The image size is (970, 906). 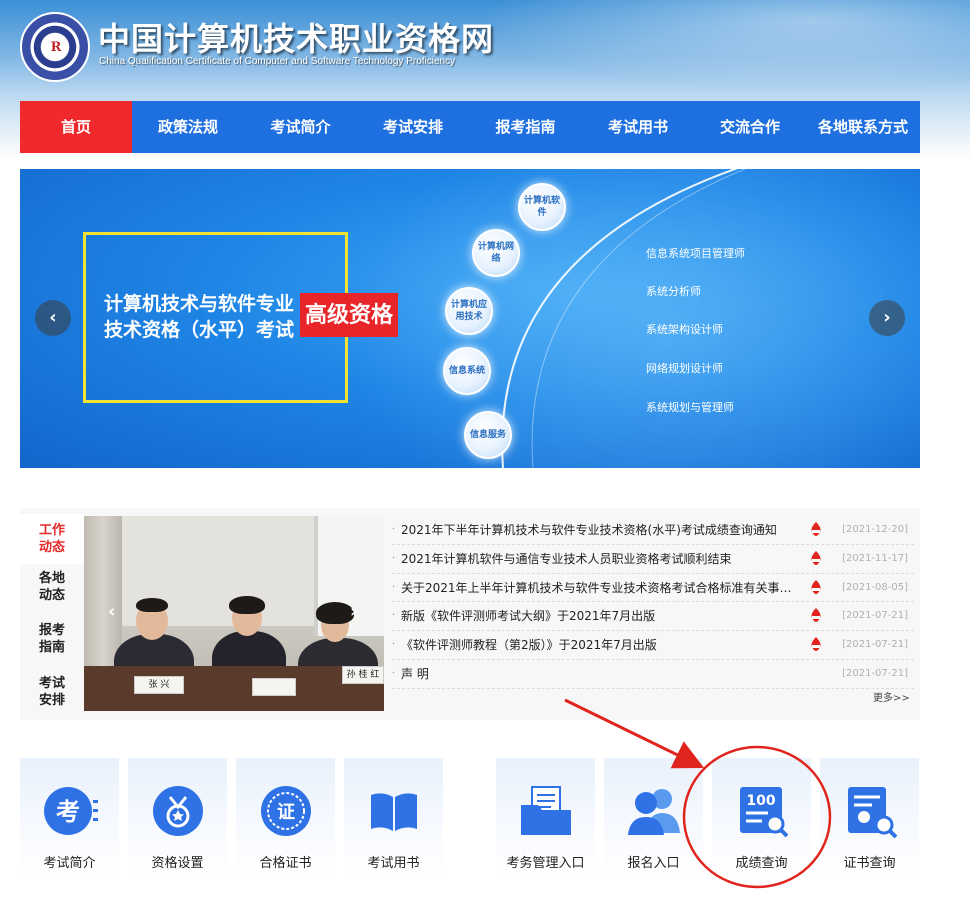 What do you see at coordinates (863, 127) in the screenshot?
I see `nav-item-local-contacts: 各地联系方式` at bounding box center [863, 127].